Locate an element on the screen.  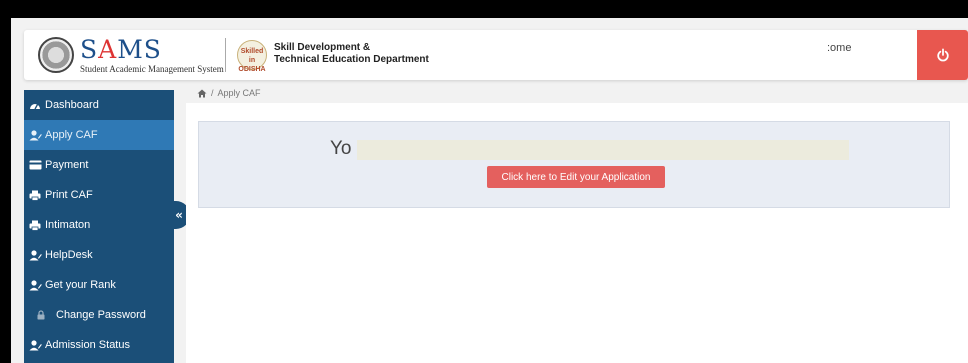
breadcrumb: / Apply CAF is located at coordinates (229, 93).